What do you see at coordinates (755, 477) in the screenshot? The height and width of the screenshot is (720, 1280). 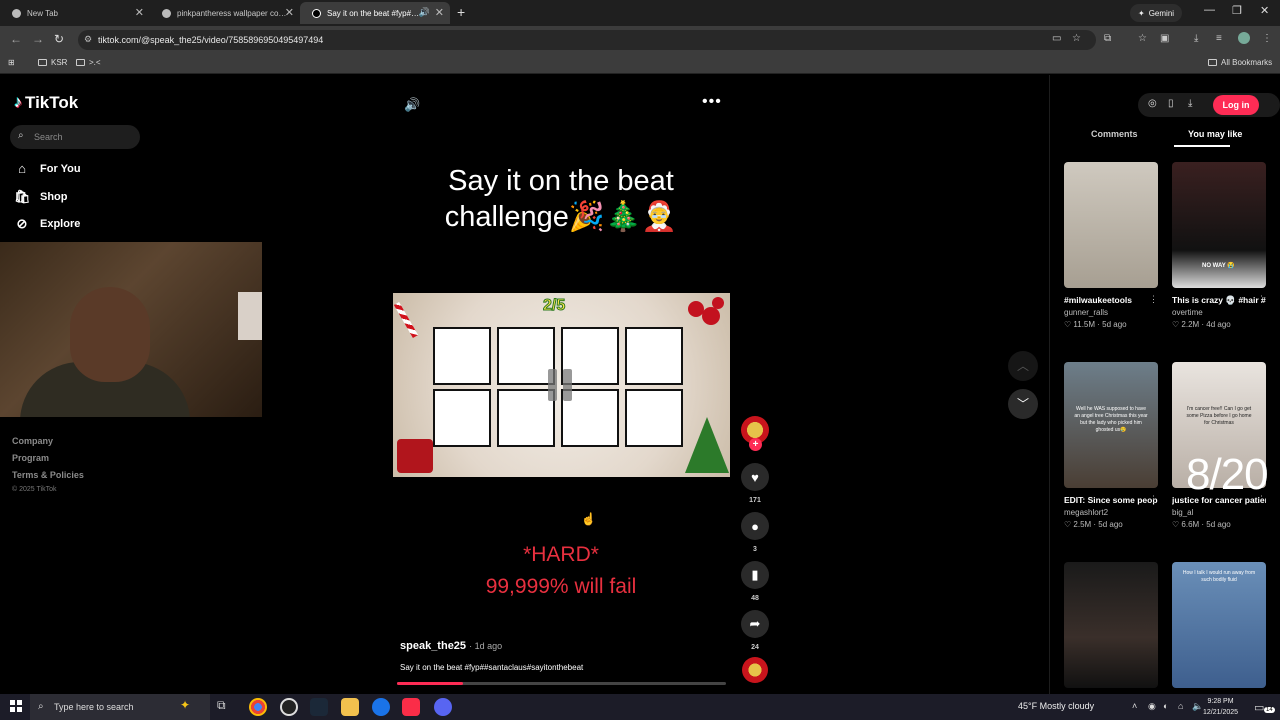 I see `heart-icon: ♥` at bounding box center [755, 477].